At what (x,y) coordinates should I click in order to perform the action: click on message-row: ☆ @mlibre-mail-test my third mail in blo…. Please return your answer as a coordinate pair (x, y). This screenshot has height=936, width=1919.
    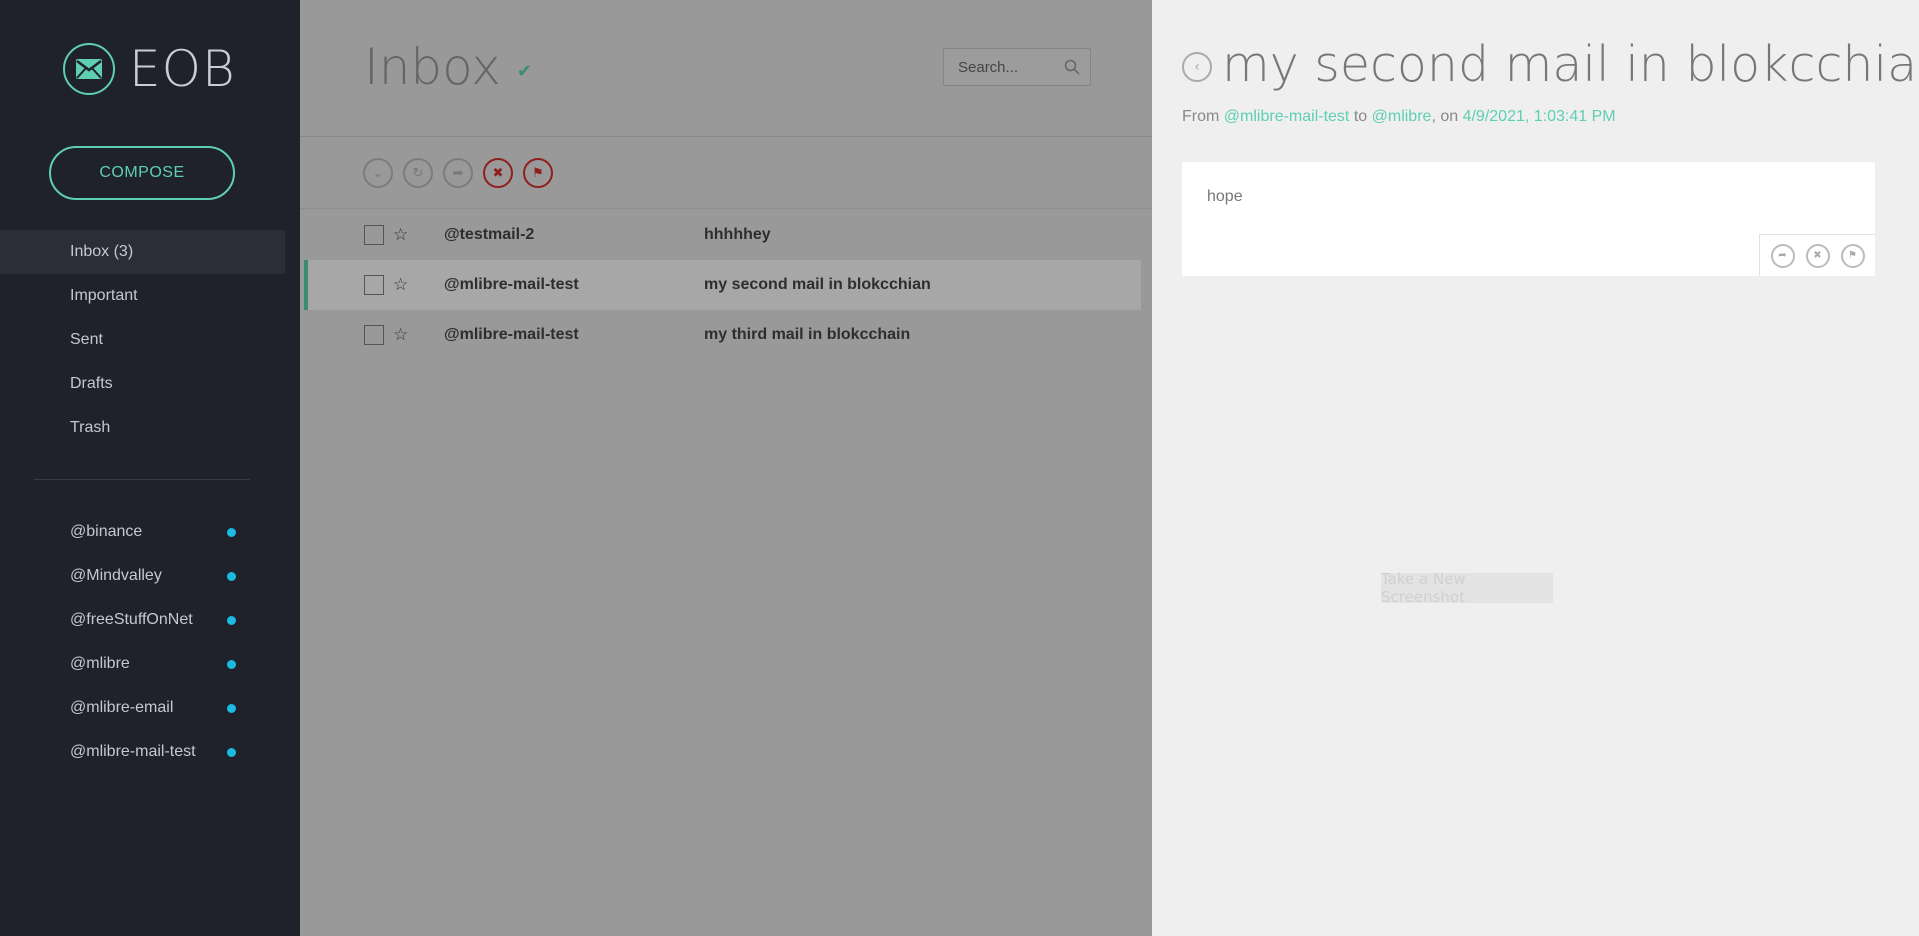
    Looking at the image, I should click on (722, 335).